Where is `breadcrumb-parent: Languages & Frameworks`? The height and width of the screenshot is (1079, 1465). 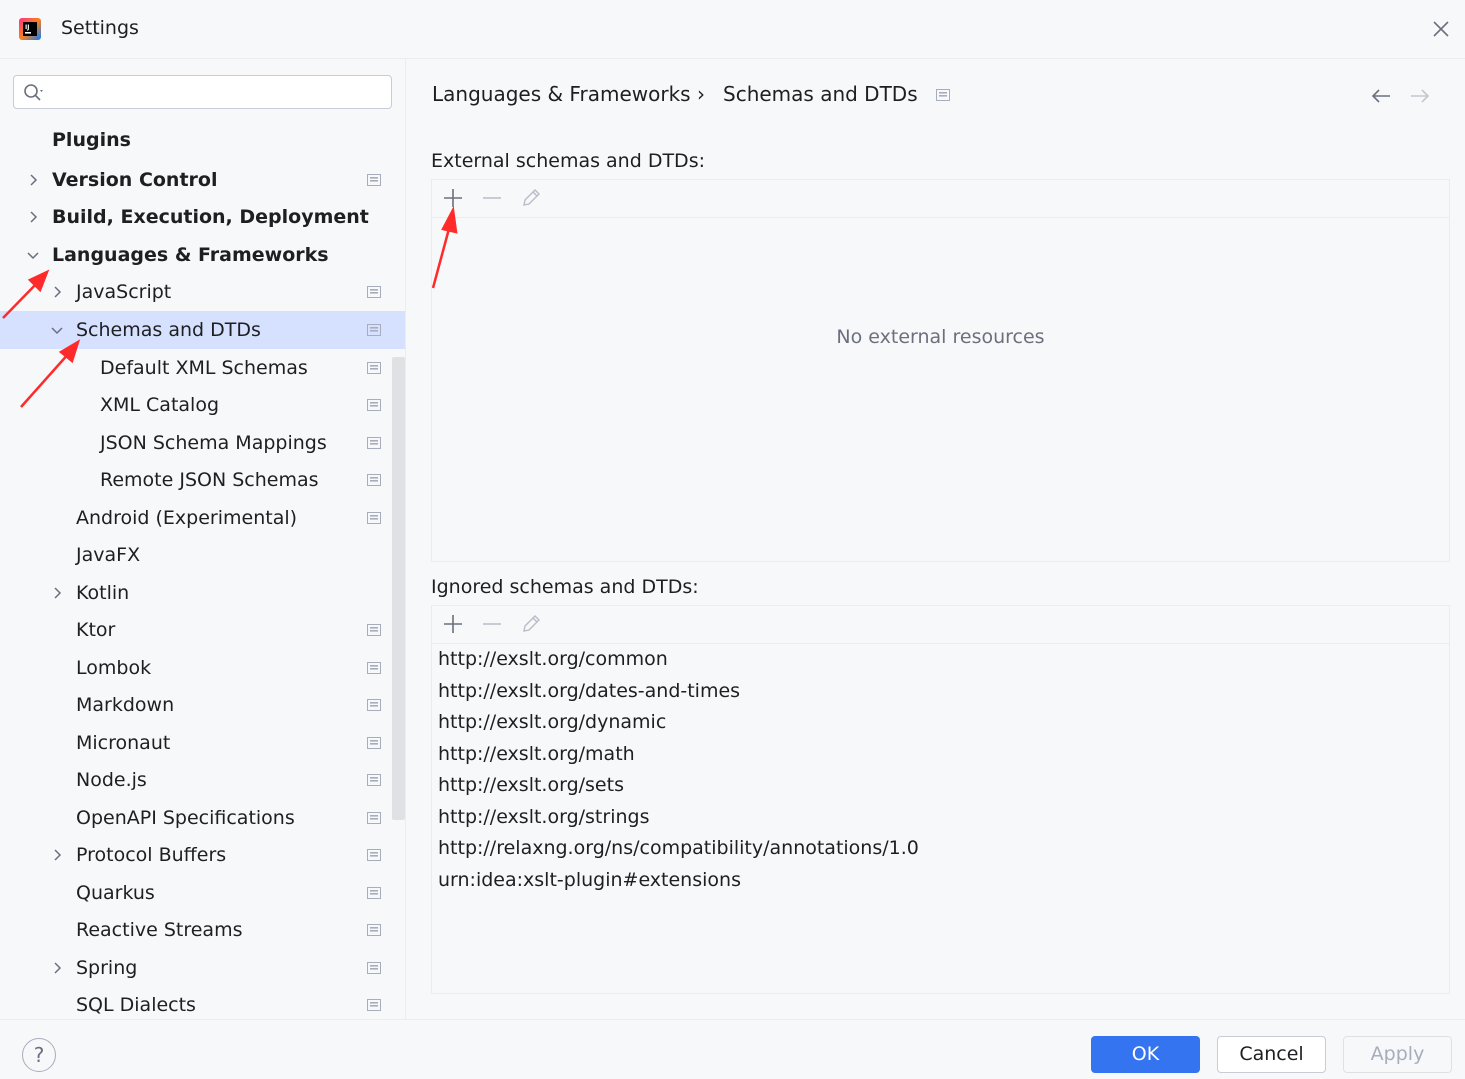
breadcrumb-parent: Languages & Frameworks is located at coordinates (561, 94).